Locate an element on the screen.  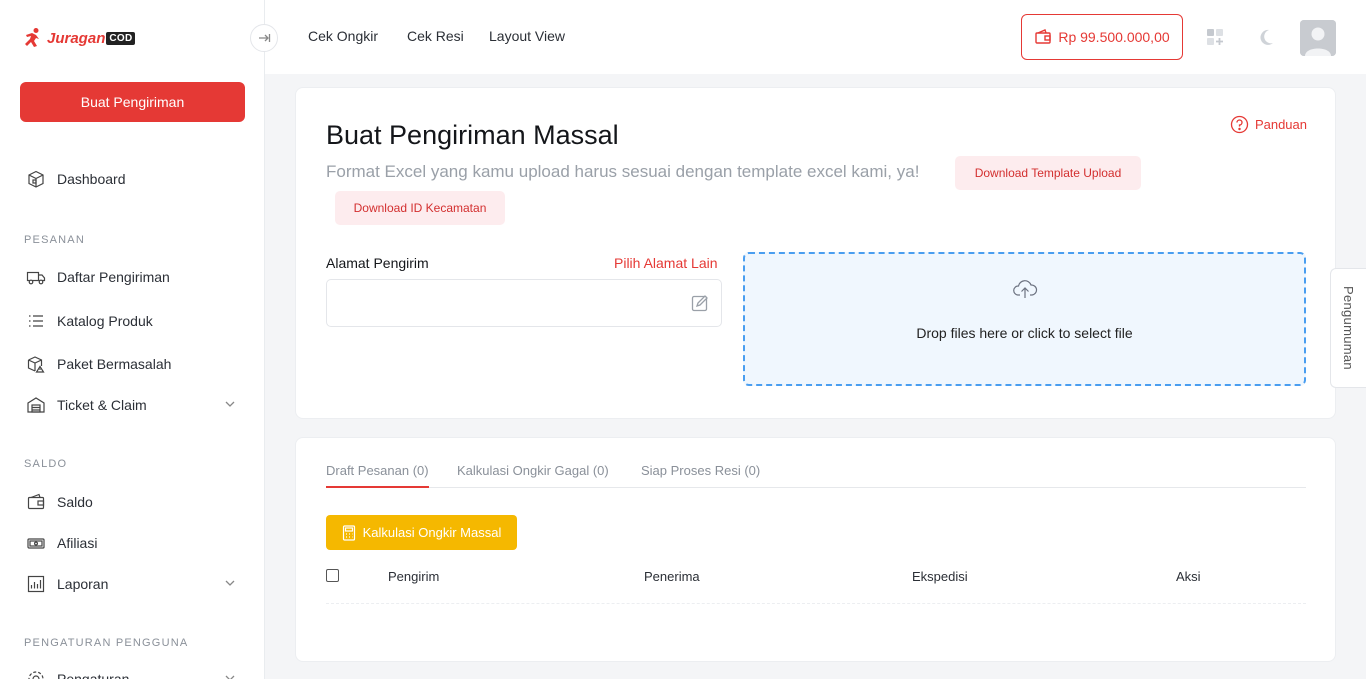
section-label-saldo: SALDO is located at coordinates (46, 464).